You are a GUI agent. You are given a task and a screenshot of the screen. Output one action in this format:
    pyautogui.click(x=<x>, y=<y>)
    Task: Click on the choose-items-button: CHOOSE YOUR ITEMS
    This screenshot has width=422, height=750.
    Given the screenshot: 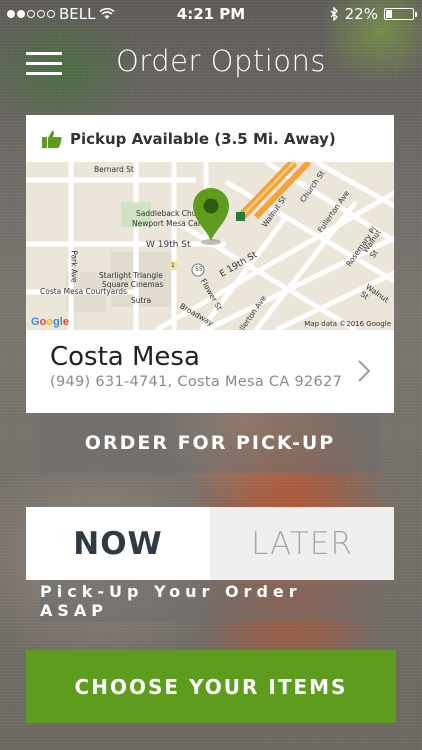 What is the action you would take?
    pyautogui.click(x=211, y=686)
    